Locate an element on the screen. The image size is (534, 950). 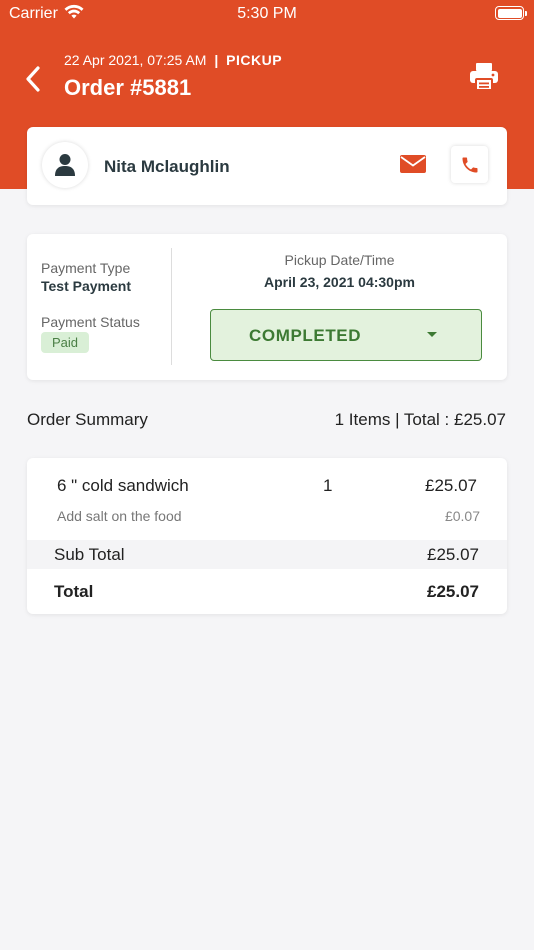
chevron-left-icon is located at coordinates (33, 79).